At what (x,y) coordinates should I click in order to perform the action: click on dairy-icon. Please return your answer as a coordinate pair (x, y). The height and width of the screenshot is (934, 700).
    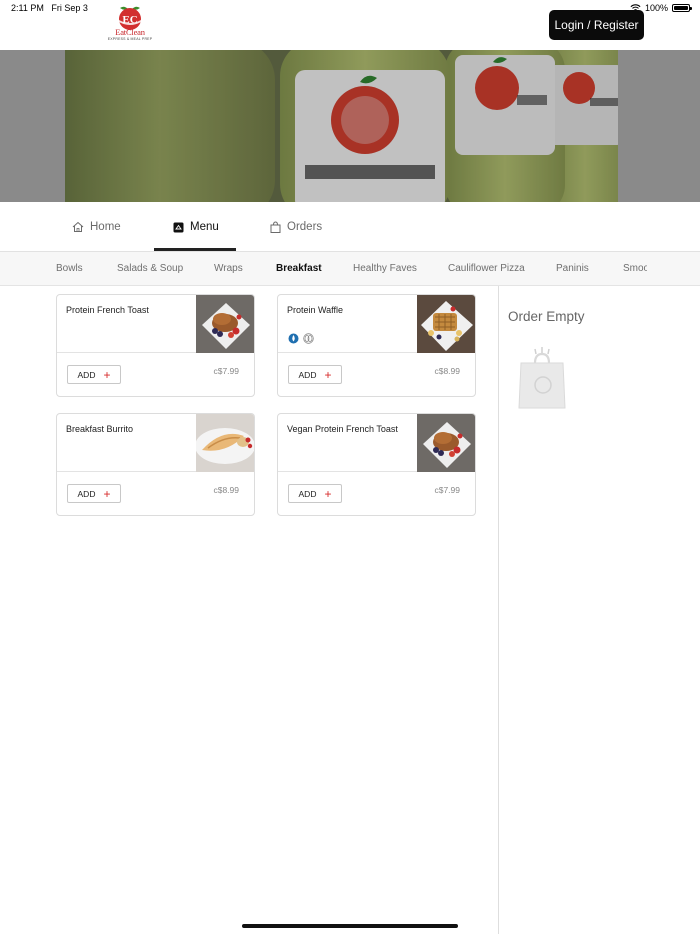
    Looking at the image, I should click on (293, 338).